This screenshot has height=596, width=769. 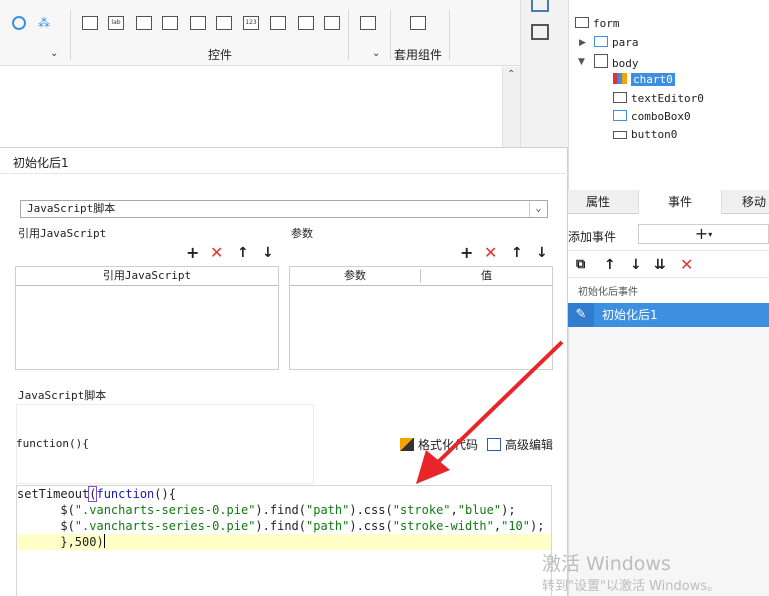 I want to click on tab-mobile: 移动, so click(x=750, y=202).